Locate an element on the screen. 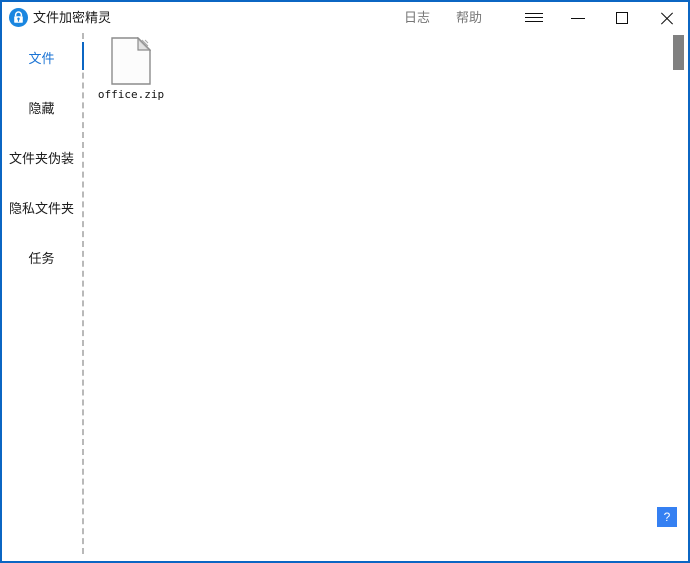  maximize-button is located at coordinates (622, 17).